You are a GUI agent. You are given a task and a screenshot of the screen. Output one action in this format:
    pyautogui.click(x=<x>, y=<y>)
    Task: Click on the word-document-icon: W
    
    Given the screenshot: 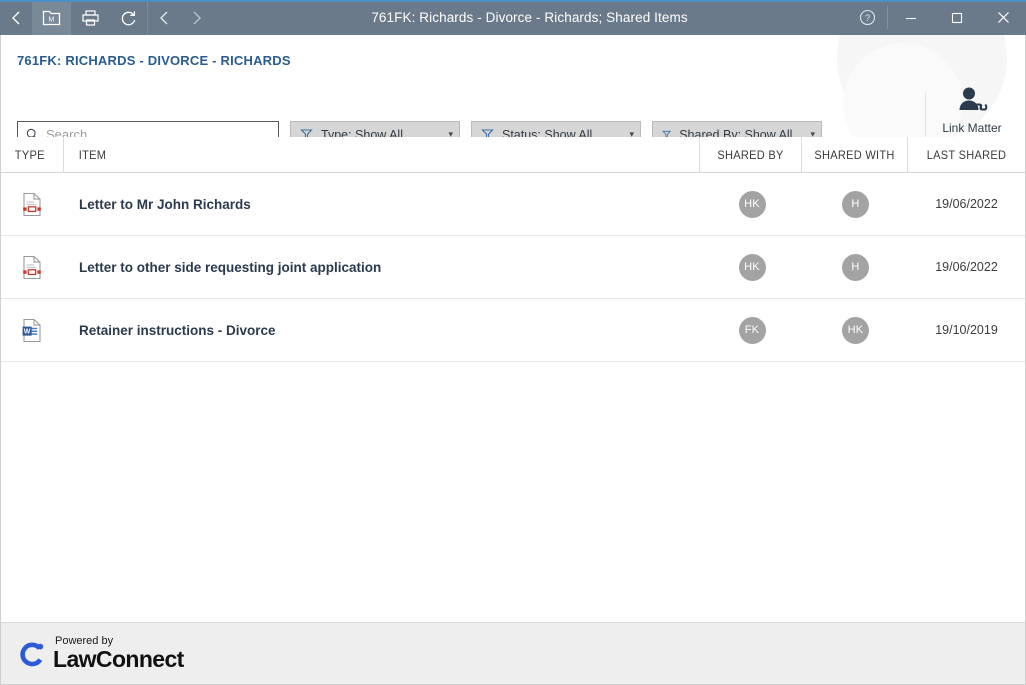 What is the action you would take?
    pyautogui.click(x=31, y=330)
    